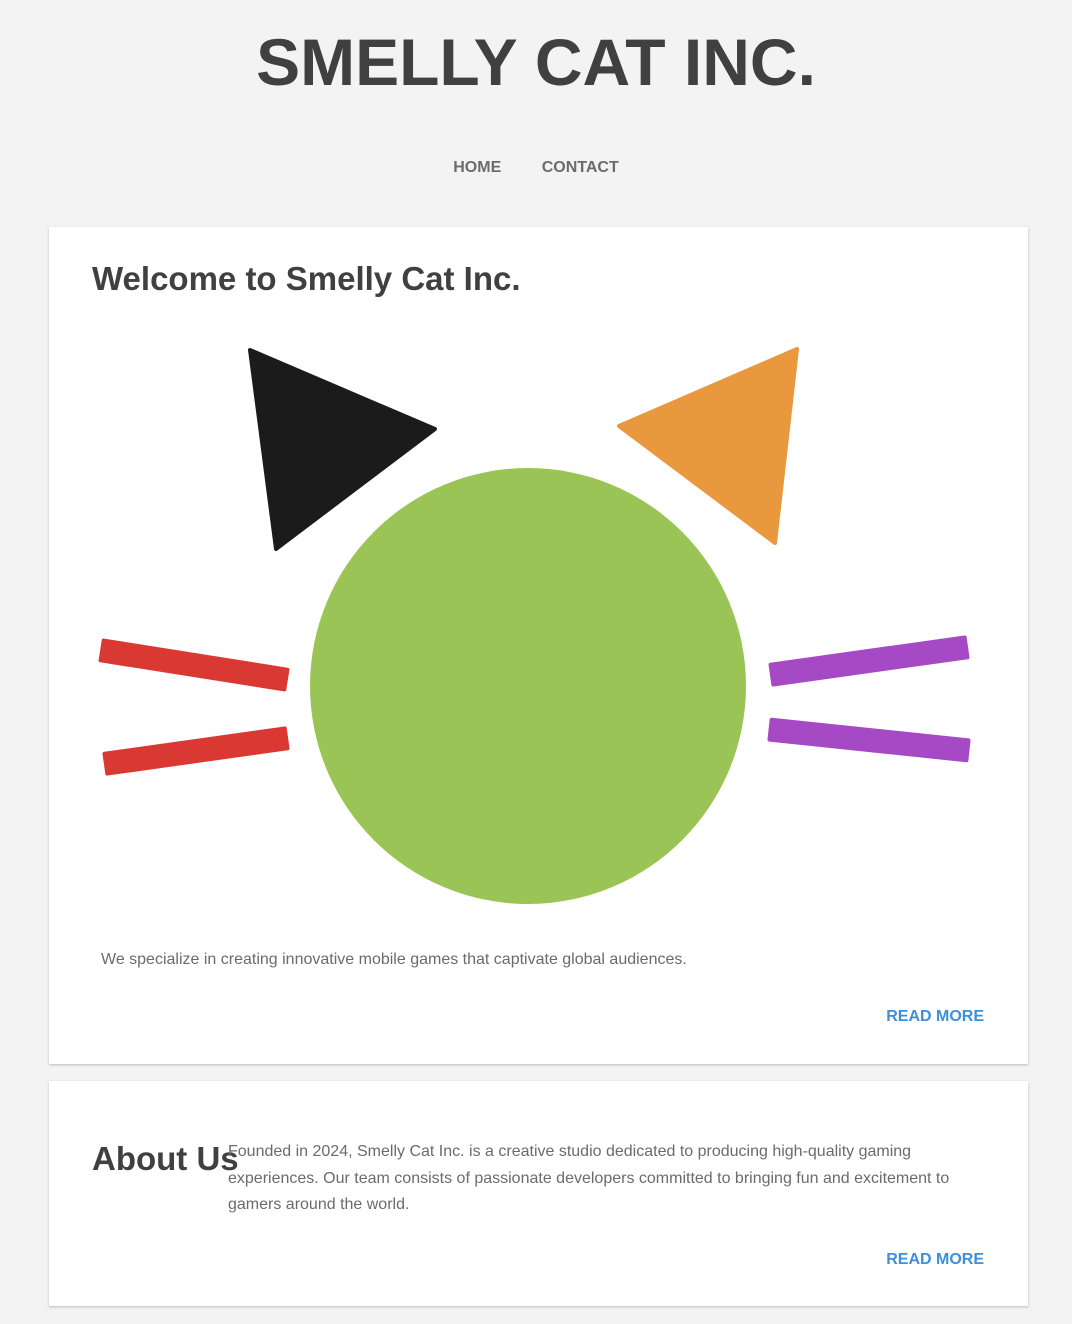 The height and width of the screenshot is (1324, 1072). Describe the element at coordinates (194, 665) in the screenshot. I see `cat-left-whisker-top` at that location.